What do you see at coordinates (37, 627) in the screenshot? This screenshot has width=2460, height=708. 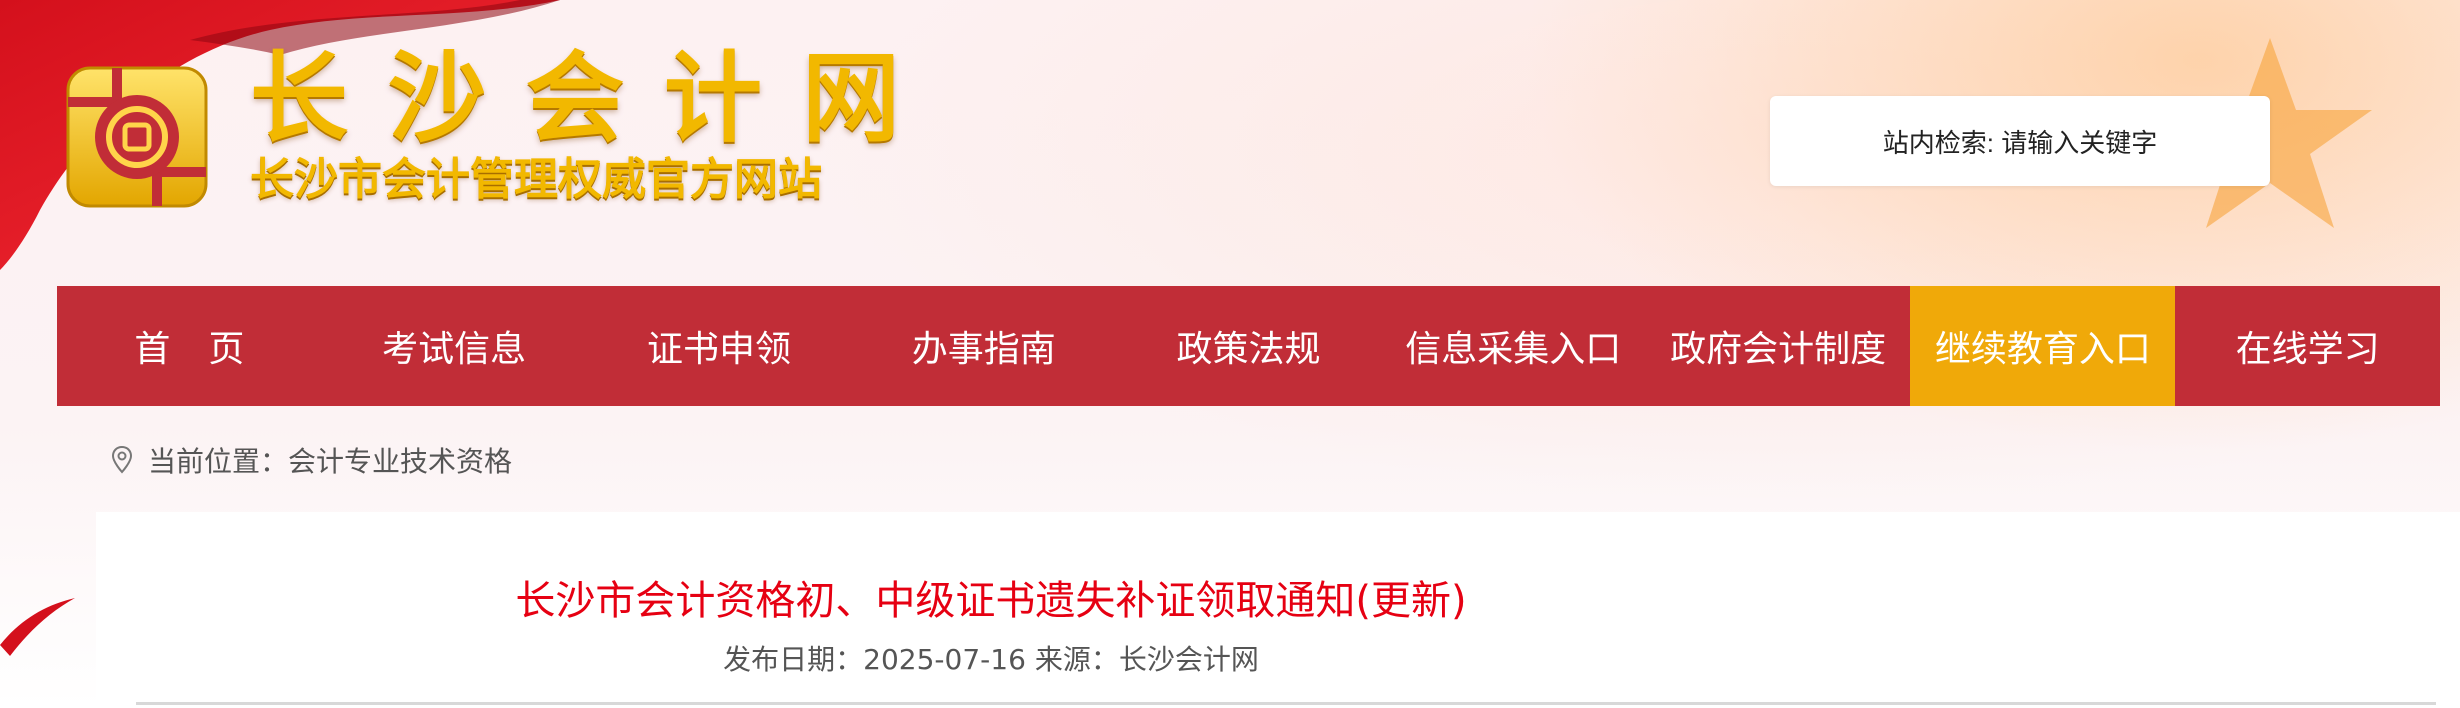 I see `red-swoosh-decoration` at bounding box center [37, 627].